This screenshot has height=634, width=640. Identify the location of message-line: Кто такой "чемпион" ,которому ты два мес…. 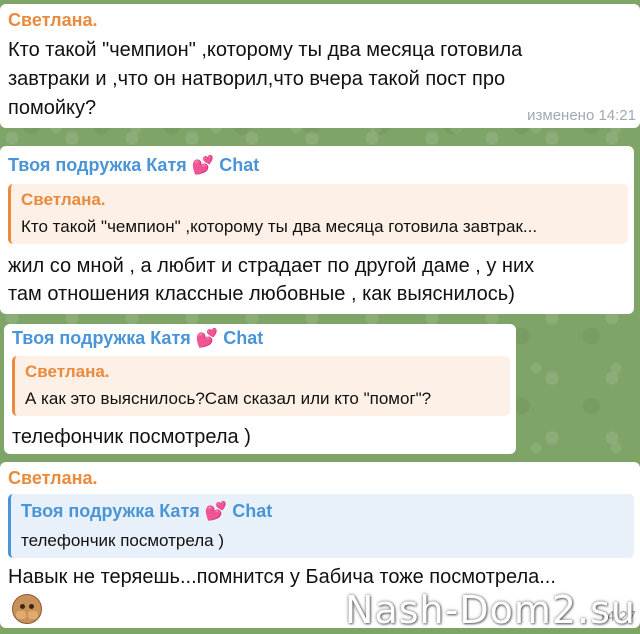
(265, 50).